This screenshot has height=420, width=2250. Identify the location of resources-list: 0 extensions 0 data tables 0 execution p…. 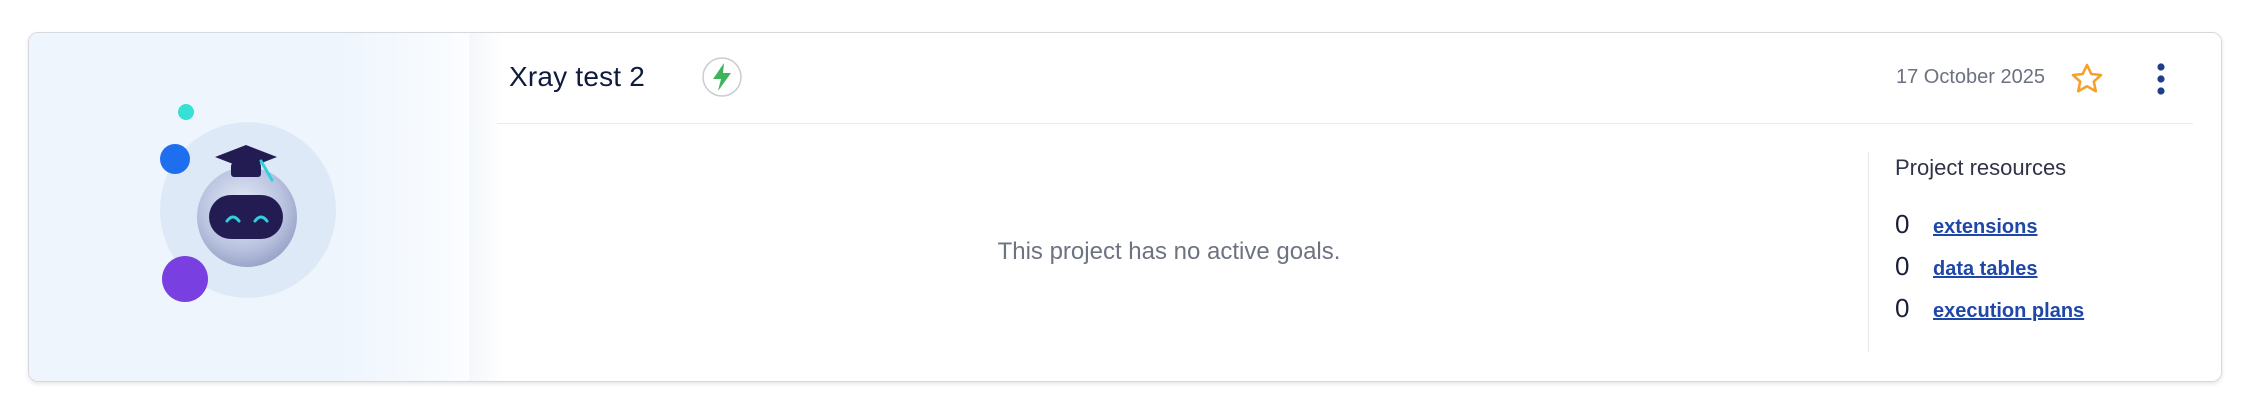
(2045, 272).